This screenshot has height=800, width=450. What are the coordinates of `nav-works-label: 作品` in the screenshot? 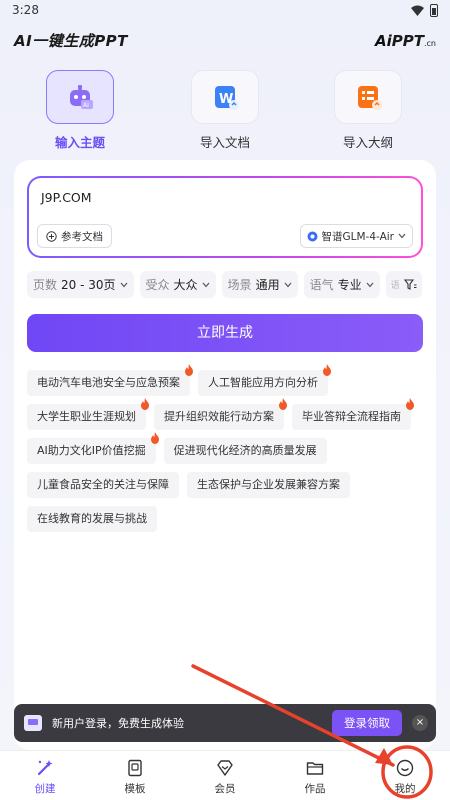 It's located at (315, 789).